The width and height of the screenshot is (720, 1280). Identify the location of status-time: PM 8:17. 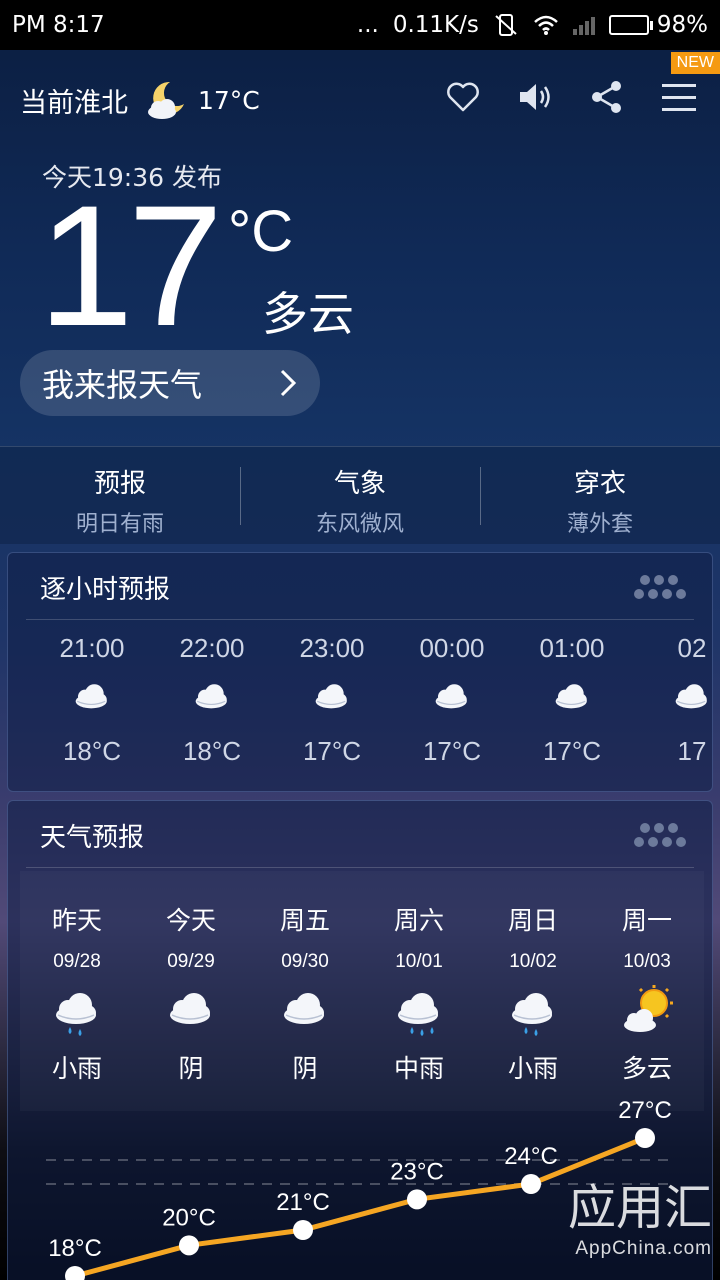
(58, 25).